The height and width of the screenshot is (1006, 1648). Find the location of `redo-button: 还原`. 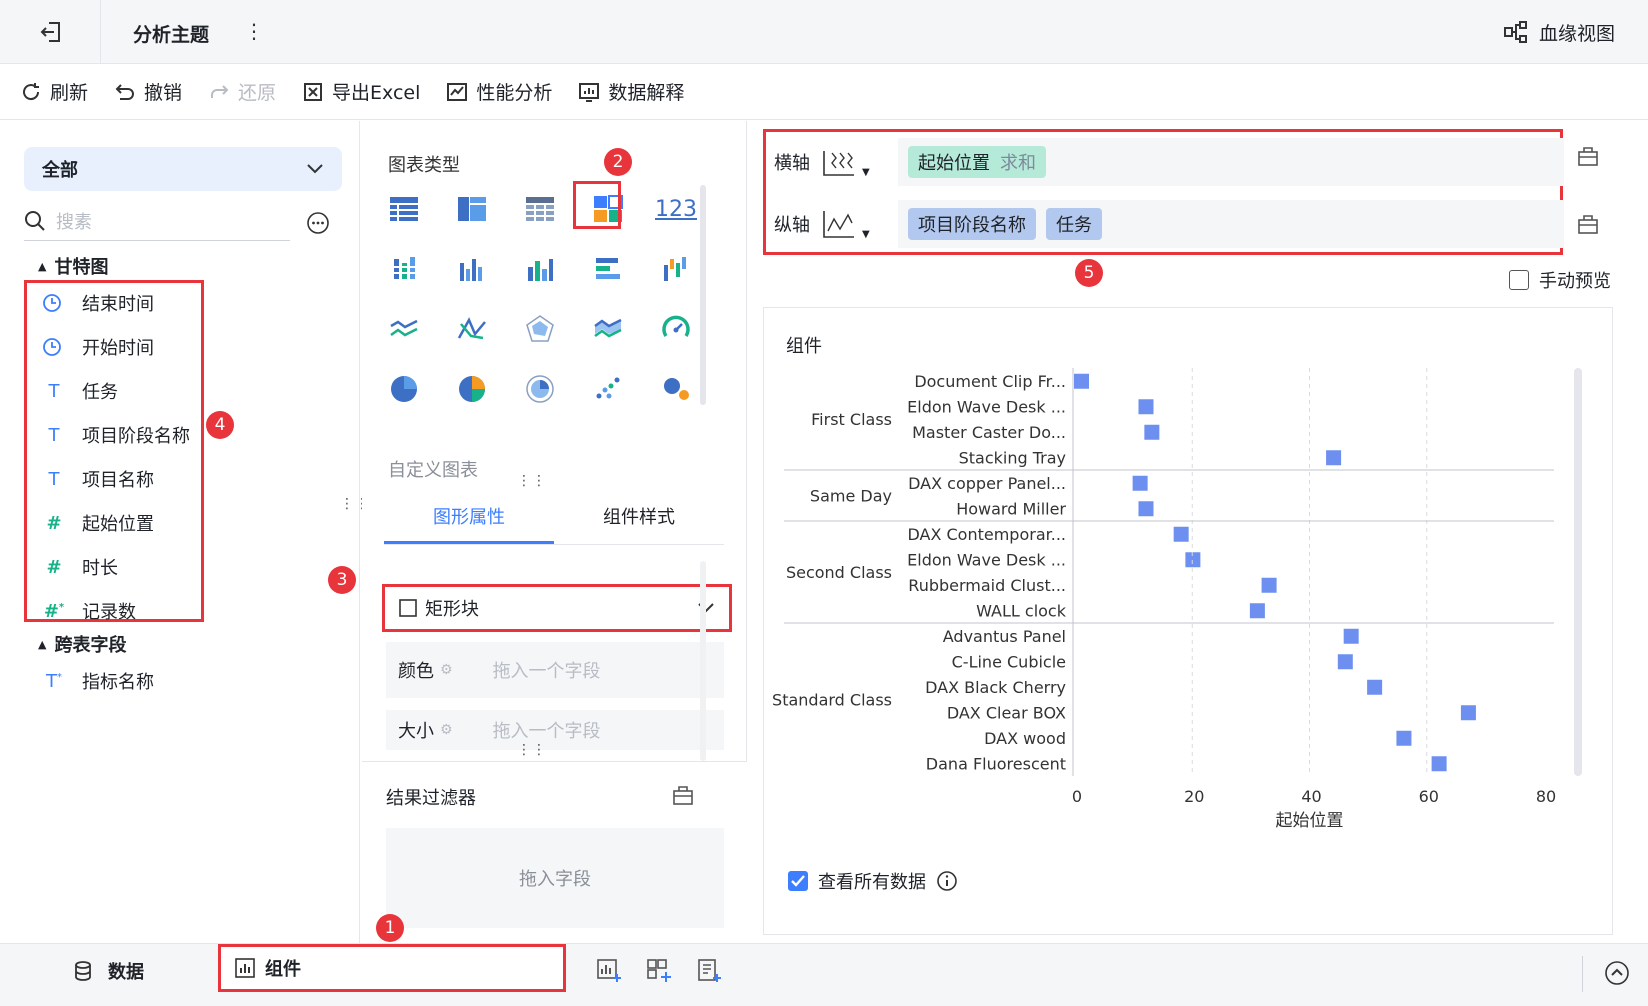

redo-button: 还原 is located at coordinates (242, 91).